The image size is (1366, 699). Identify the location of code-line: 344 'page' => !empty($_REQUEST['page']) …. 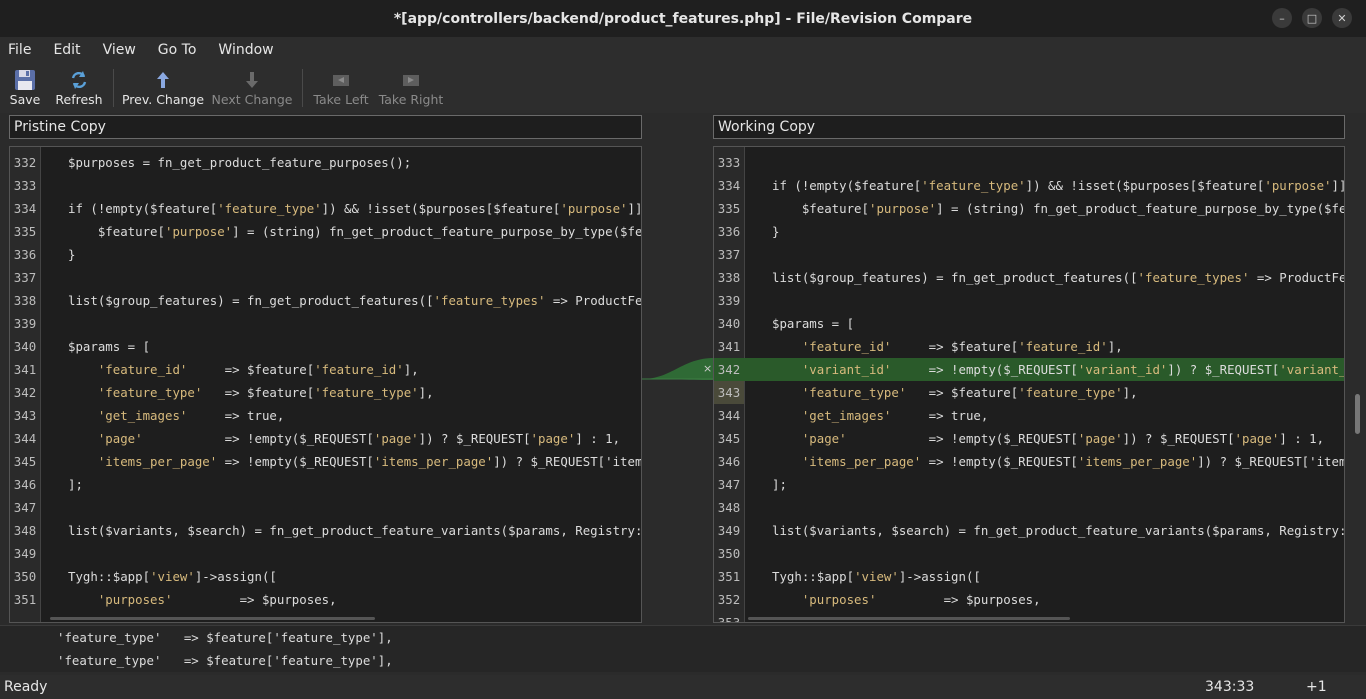
(325, 438).